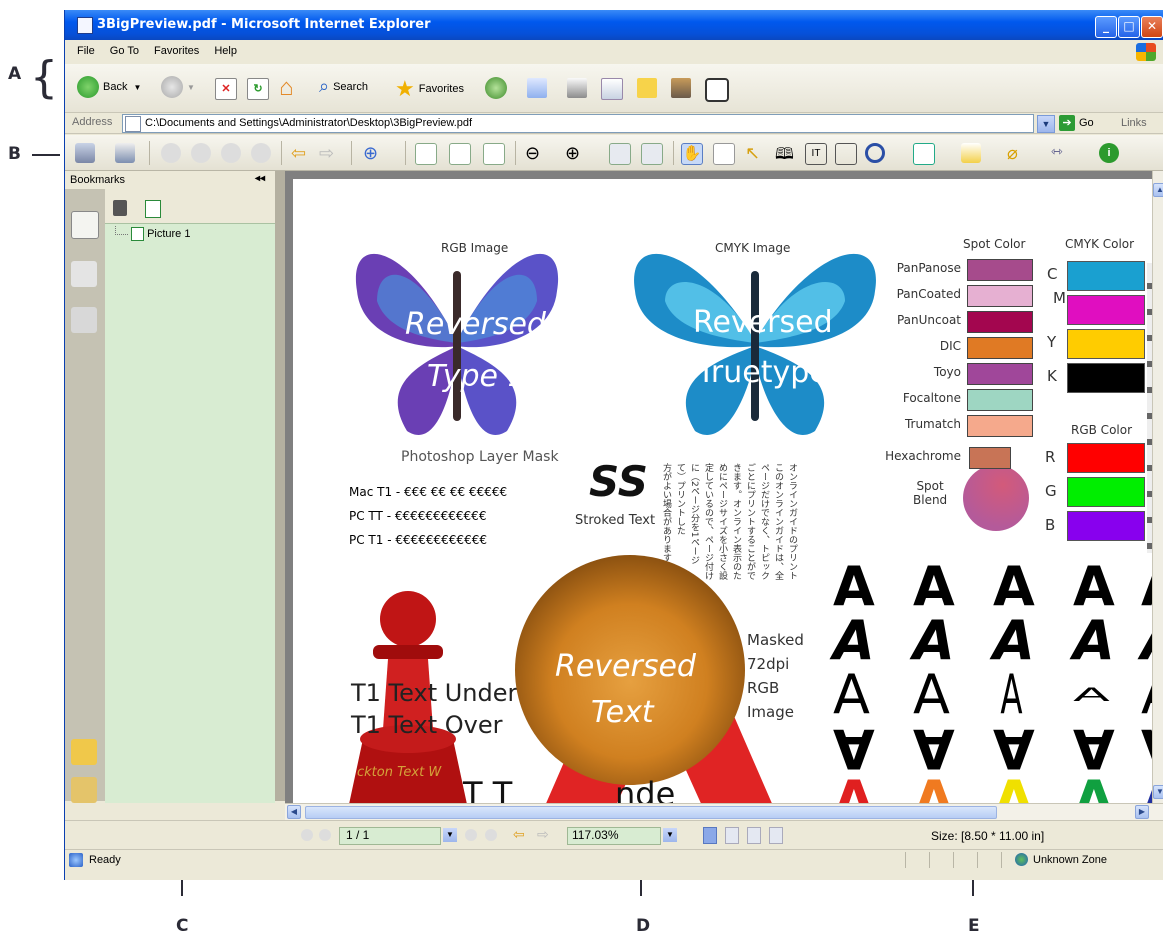  Describe the element at coordinates (620, 154) in the screenshot. I see `rotate-icon` at that location.